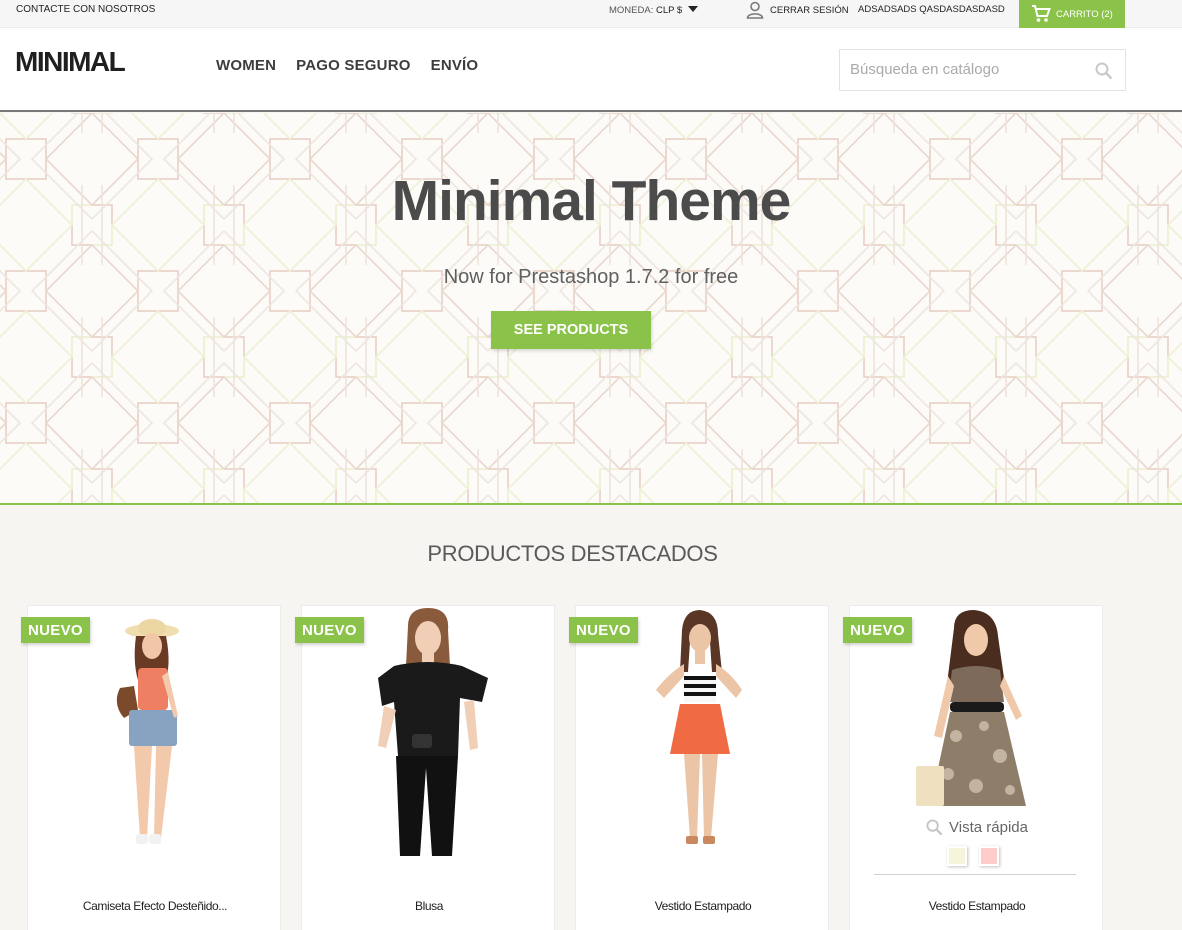  I want to click on currency-selector: MONEDA: CLP $, so click(653, 10).